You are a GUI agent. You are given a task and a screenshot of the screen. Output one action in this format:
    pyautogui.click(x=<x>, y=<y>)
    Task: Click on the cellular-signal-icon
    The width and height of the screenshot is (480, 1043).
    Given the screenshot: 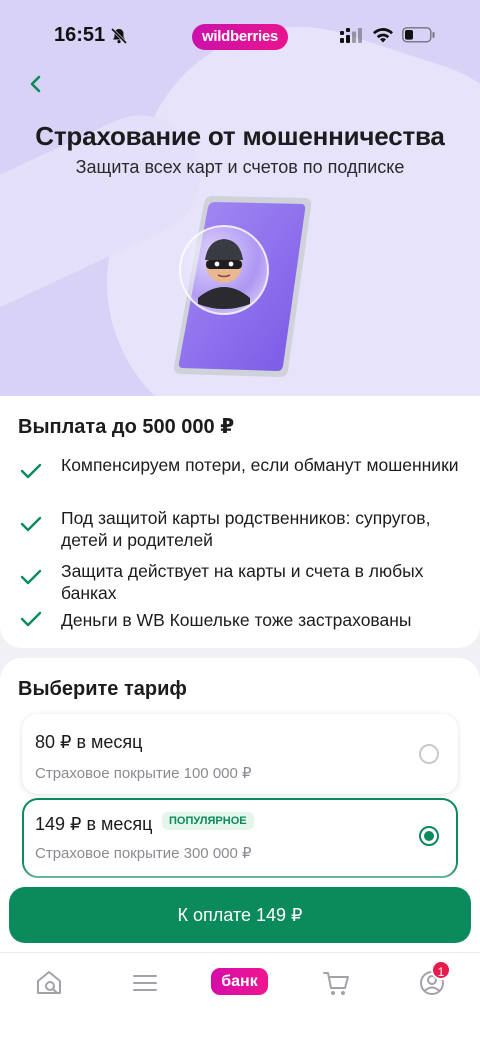 What is the action you would take?
    pyautogui.click(x=351, y=35)
    